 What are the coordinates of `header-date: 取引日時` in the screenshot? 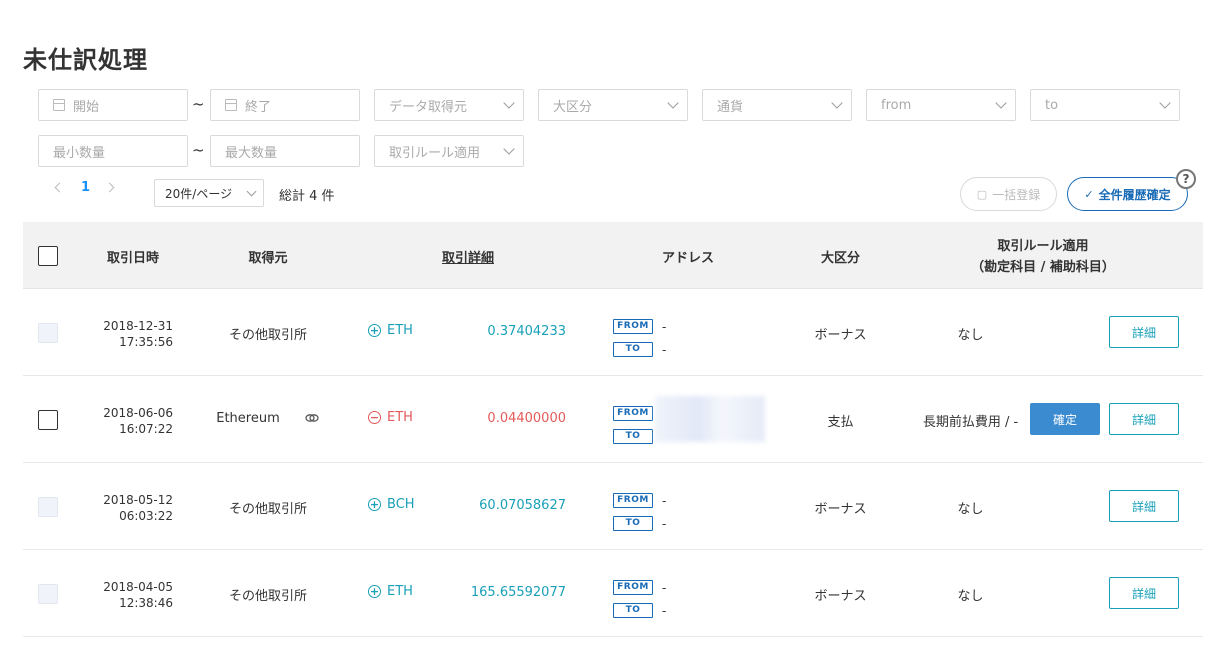 It's located at (132, 258).